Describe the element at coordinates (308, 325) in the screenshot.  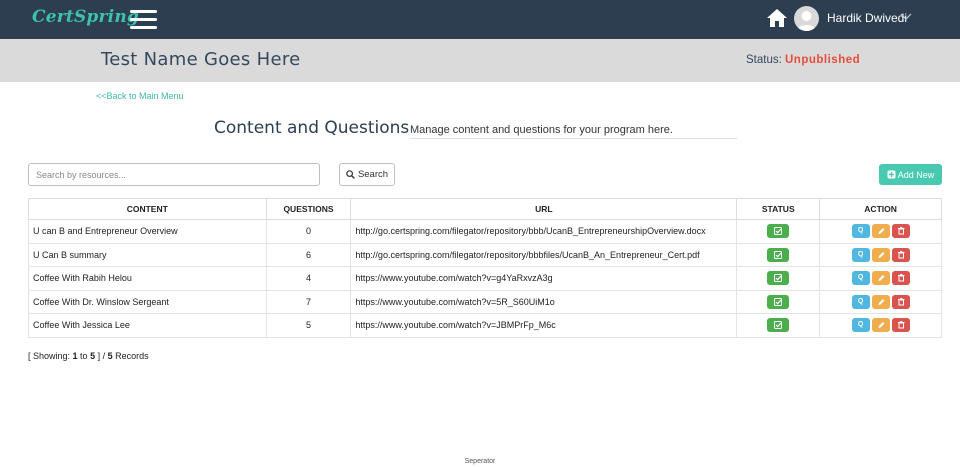
I see `cell-questions: 5` at that location.